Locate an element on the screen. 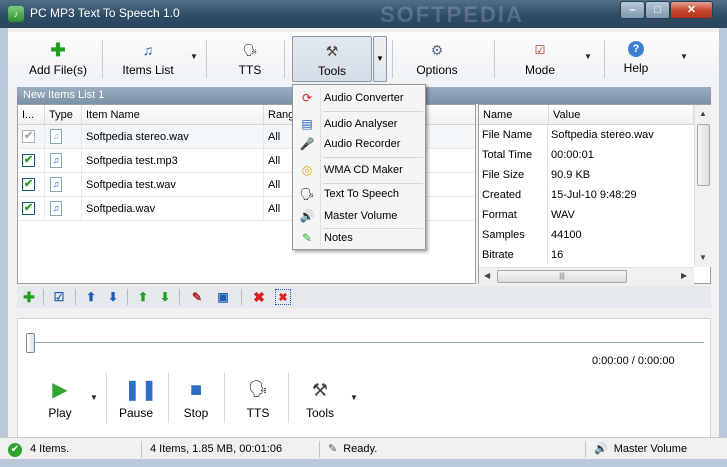 Image resolution: width=727 pixels, height=467 pixels. mode-icon: ☑ is located at coordinates (540, 50).